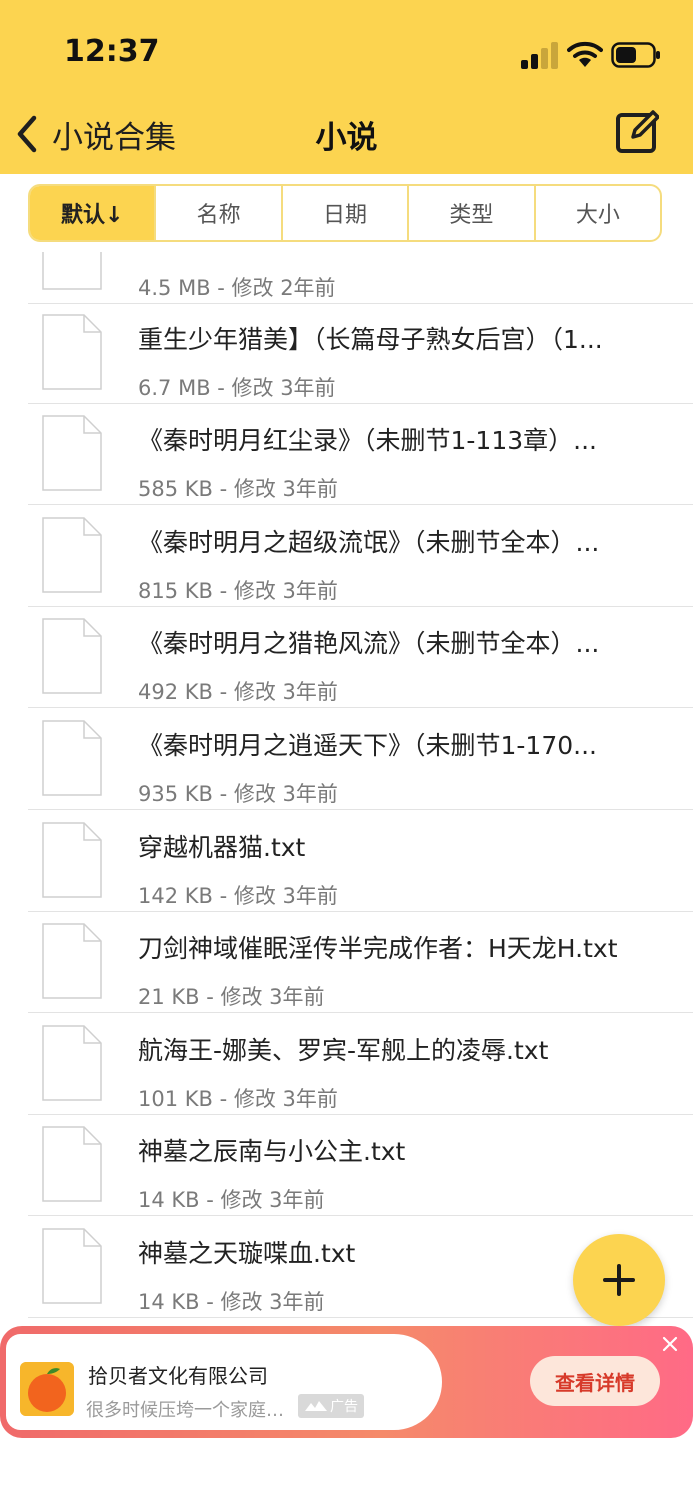 This screenshot has width=693, height=1500. I want to click on signal-icon, so click(539, 55).